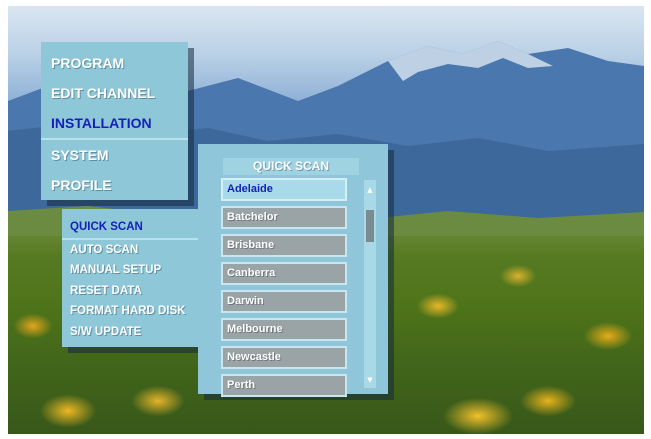 This screenshot has height=439, width=651. I want to click on scrollbar-thumb, so click(370, 226).